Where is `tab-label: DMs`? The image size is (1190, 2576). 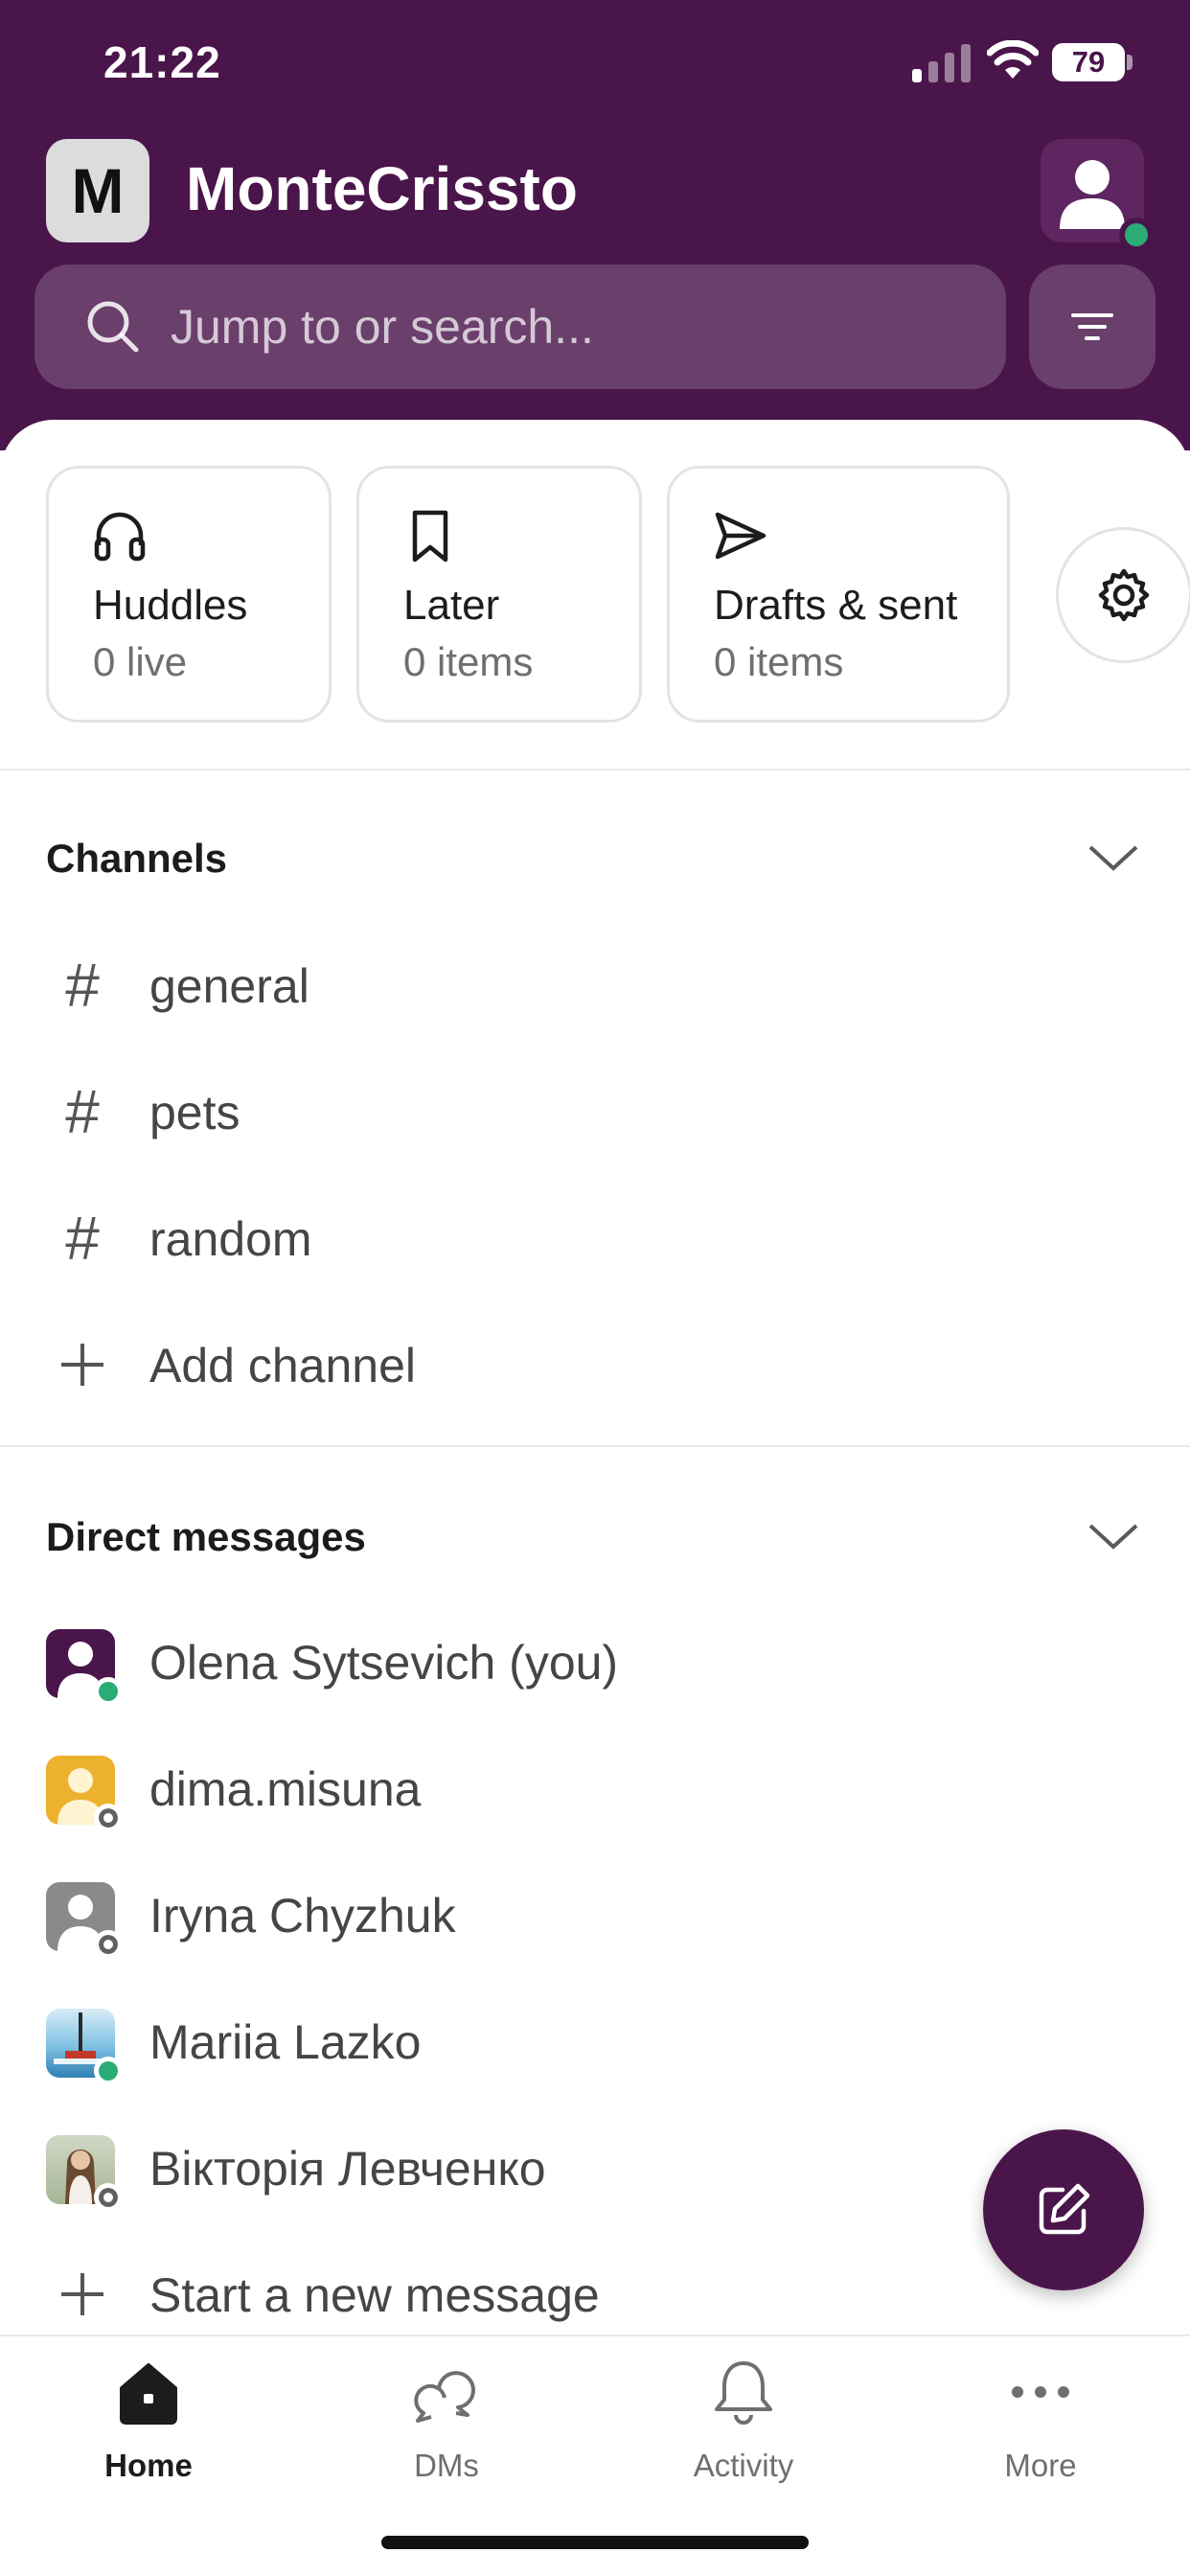 tab-label: DMs is located at coordinates (447, 2465).